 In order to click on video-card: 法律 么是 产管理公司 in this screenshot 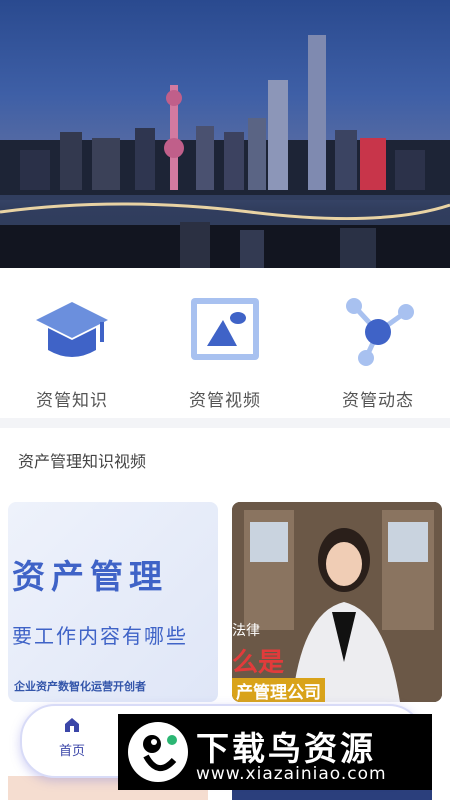, I will do `click(337, 602)`.